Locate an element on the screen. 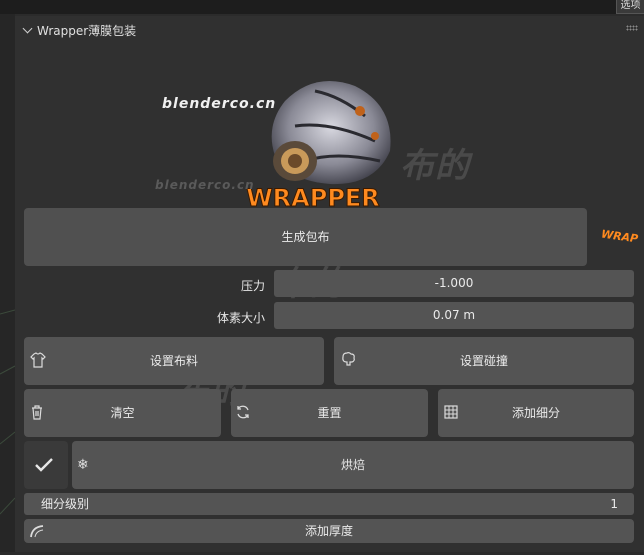  generate-wrap-button: 生成包布 is located at coordinates (305, 237).